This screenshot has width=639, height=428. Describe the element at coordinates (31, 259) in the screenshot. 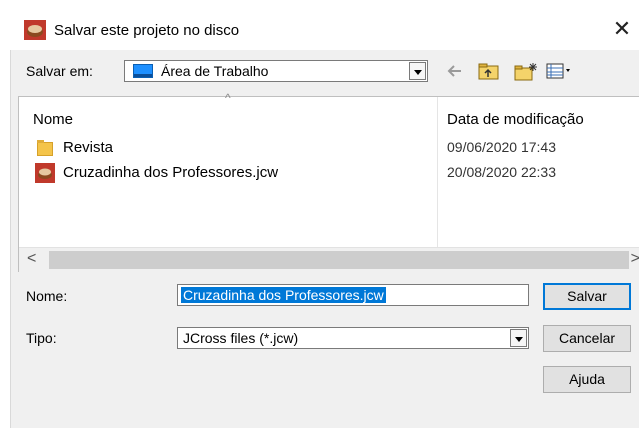

I see `scroll-left-icon: <` at that location.